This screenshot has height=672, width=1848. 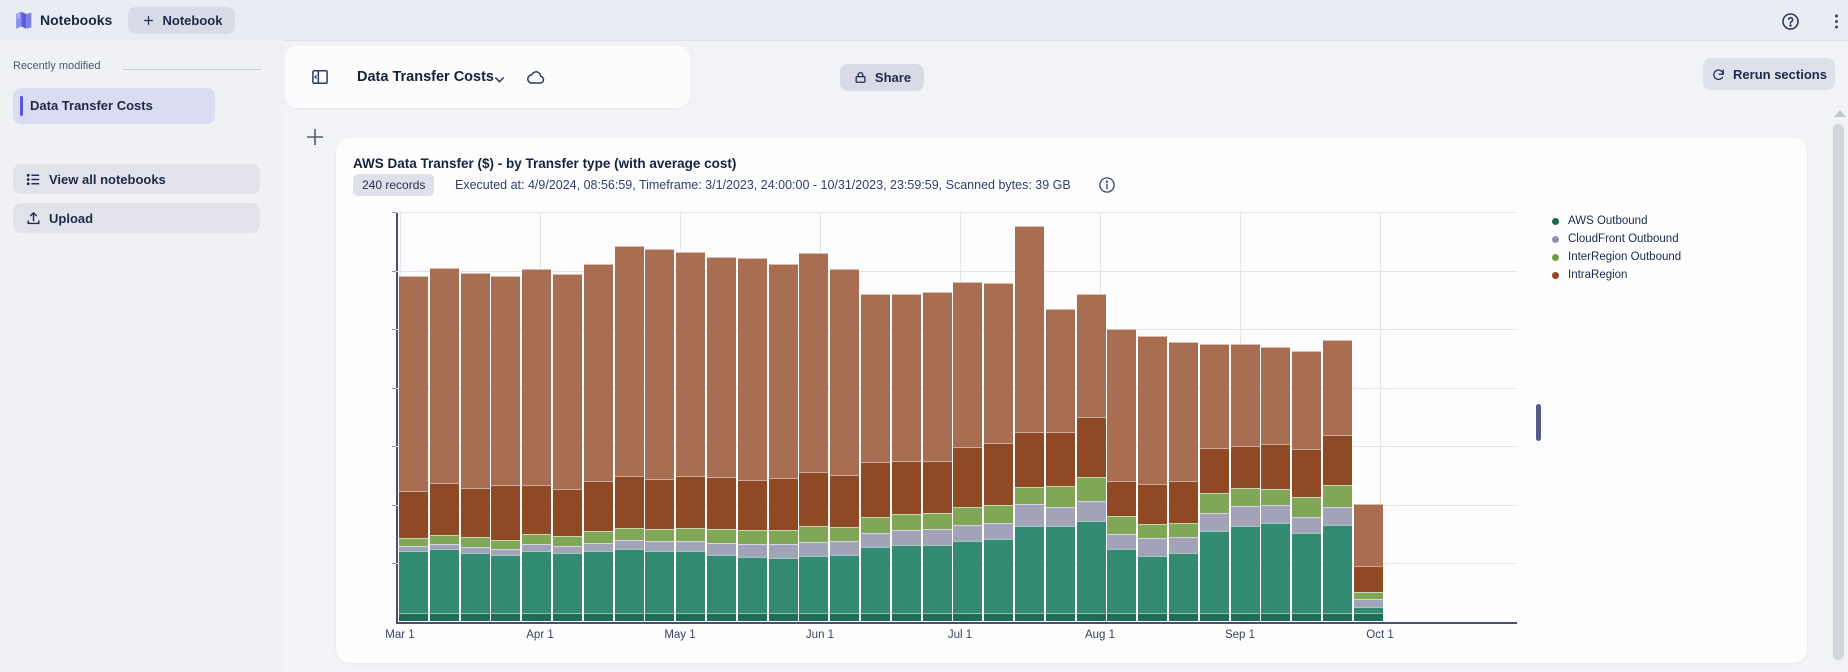 What do you see at coordinates (1538, 422) in the screenshot?
I see `section-scrollbar-thumb` at bounding box center [1538, 422].